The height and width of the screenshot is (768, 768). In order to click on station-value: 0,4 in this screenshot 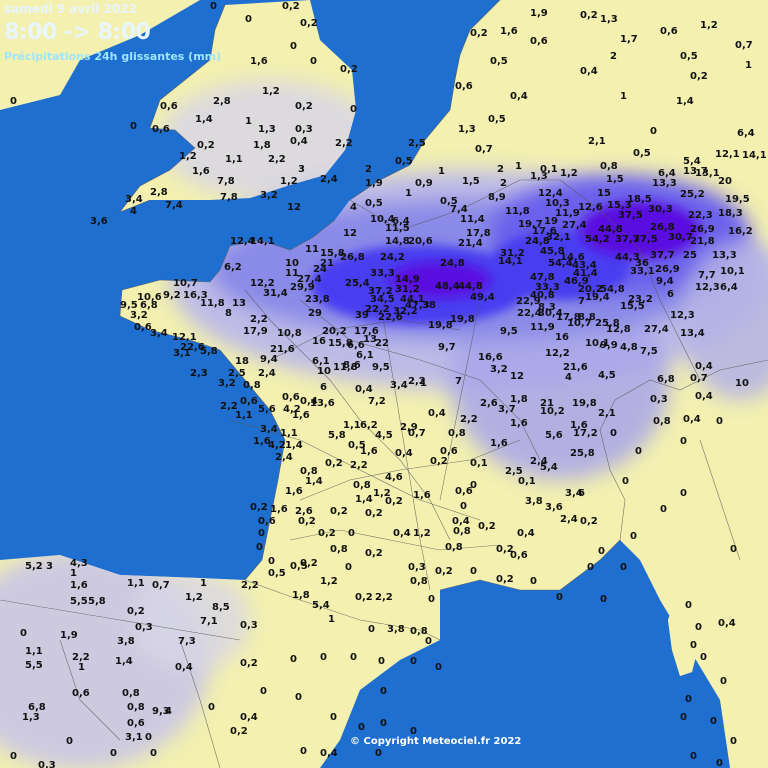, I will do `click(704, 396)`.